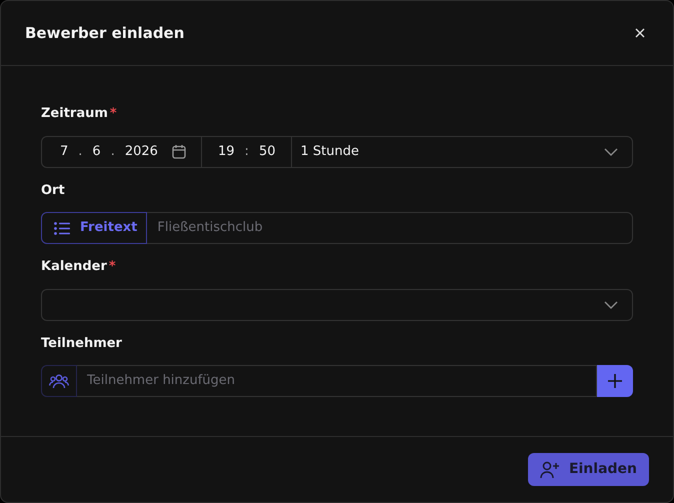 This screenshot has height=503, width=674. Describe the element at coordinates (74, 114) in the screenshot. I see `field-label: Zeitraum` at that location.